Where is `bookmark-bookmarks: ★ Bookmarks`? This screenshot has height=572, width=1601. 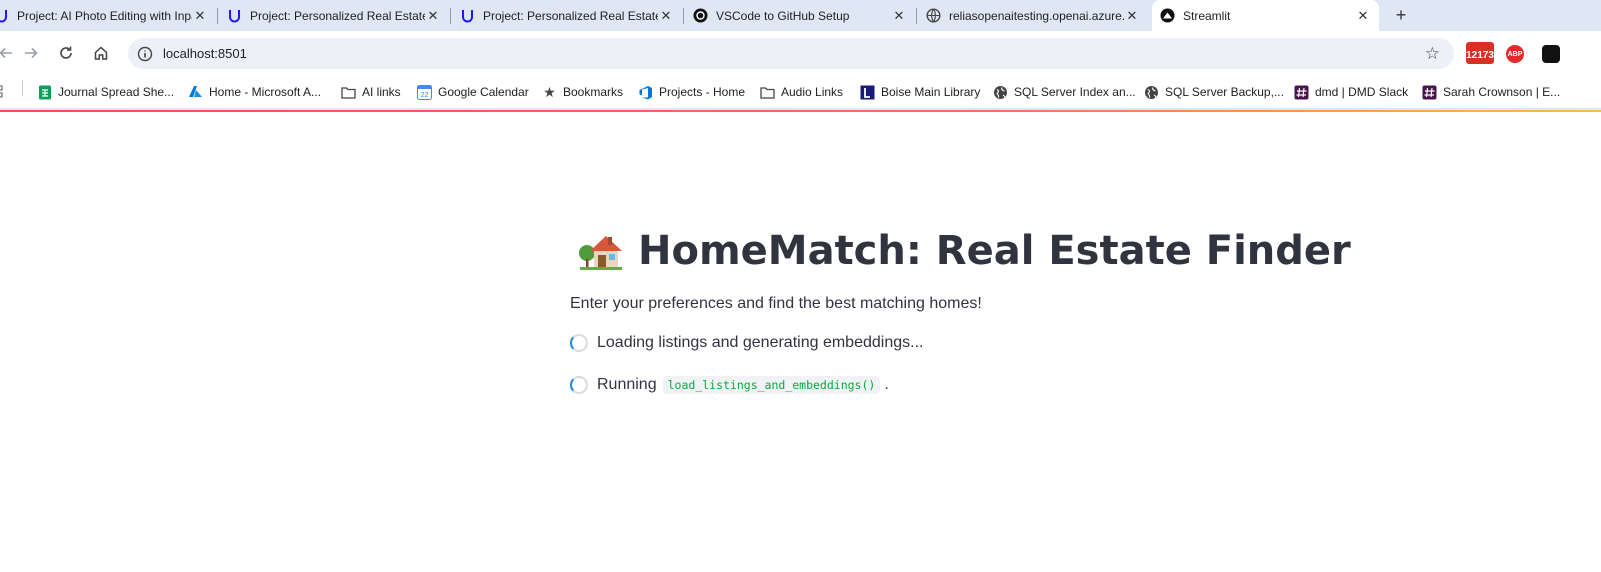 bookmark-bookmarks: ★ Bookmarks is located at coordinates (582, 92).